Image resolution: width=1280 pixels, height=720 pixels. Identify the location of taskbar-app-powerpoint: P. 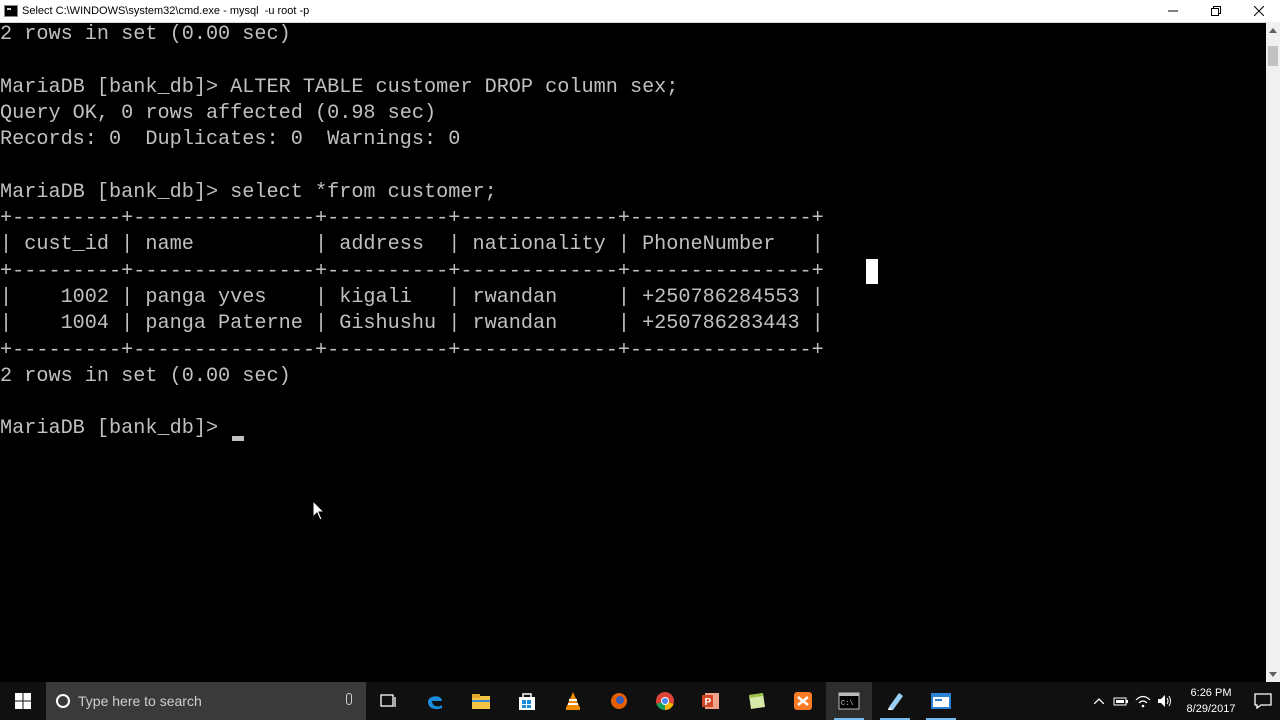
(711, 701).